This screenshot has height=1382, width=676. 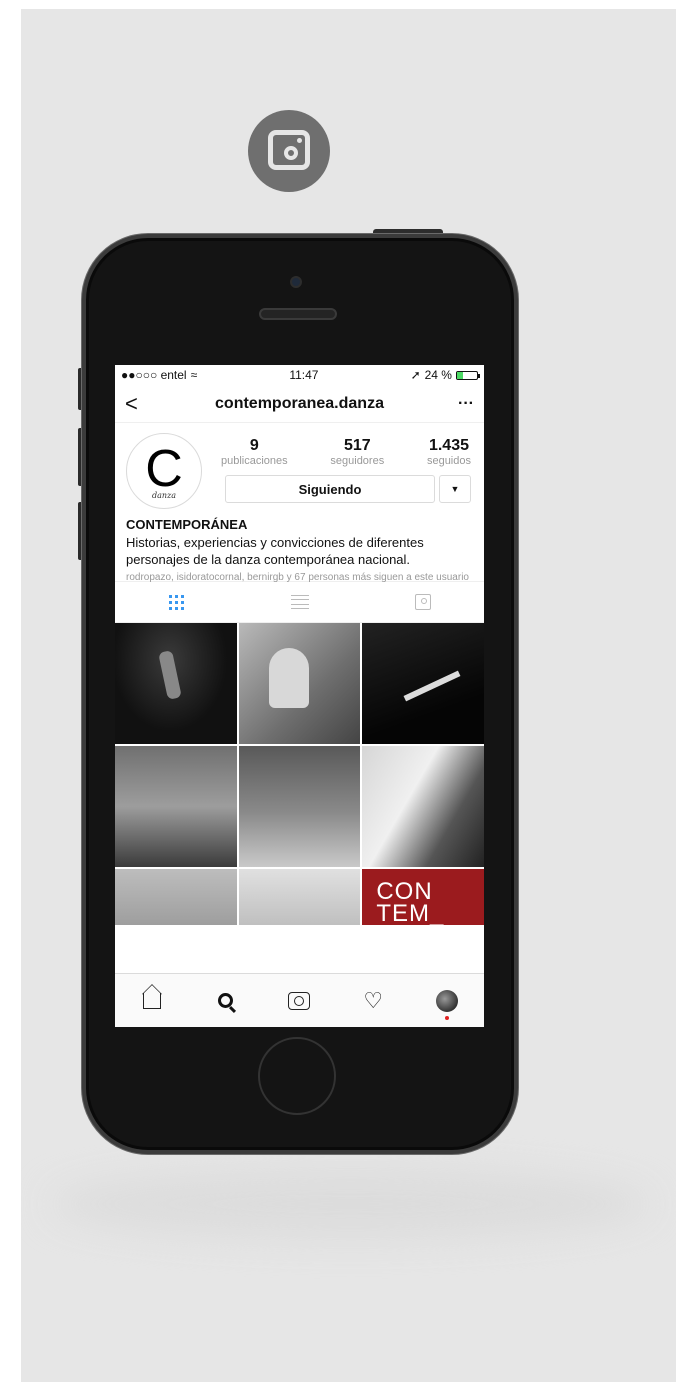 What do you see at coordinates (410, 913) in the screenshot?
I see `photo-overlay-text-2: TEM_` at bounding box center [410, 913].